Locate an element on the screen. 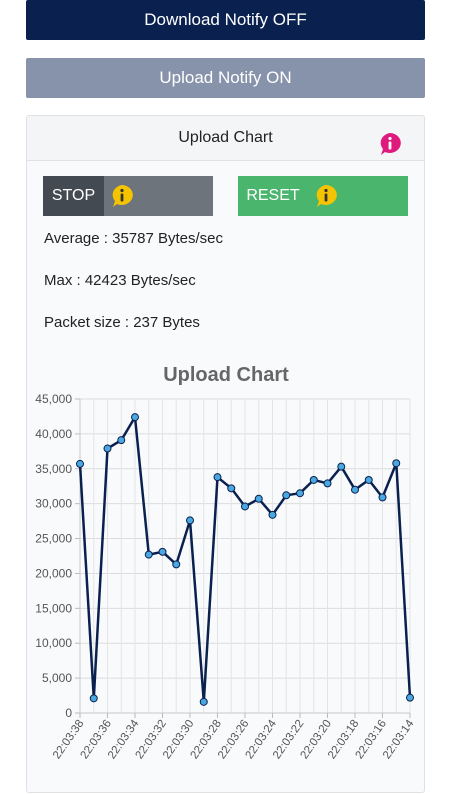 This screenshot has width=450, height=794. y-tick-label: 20,000 is located at coordinates (53, 573).